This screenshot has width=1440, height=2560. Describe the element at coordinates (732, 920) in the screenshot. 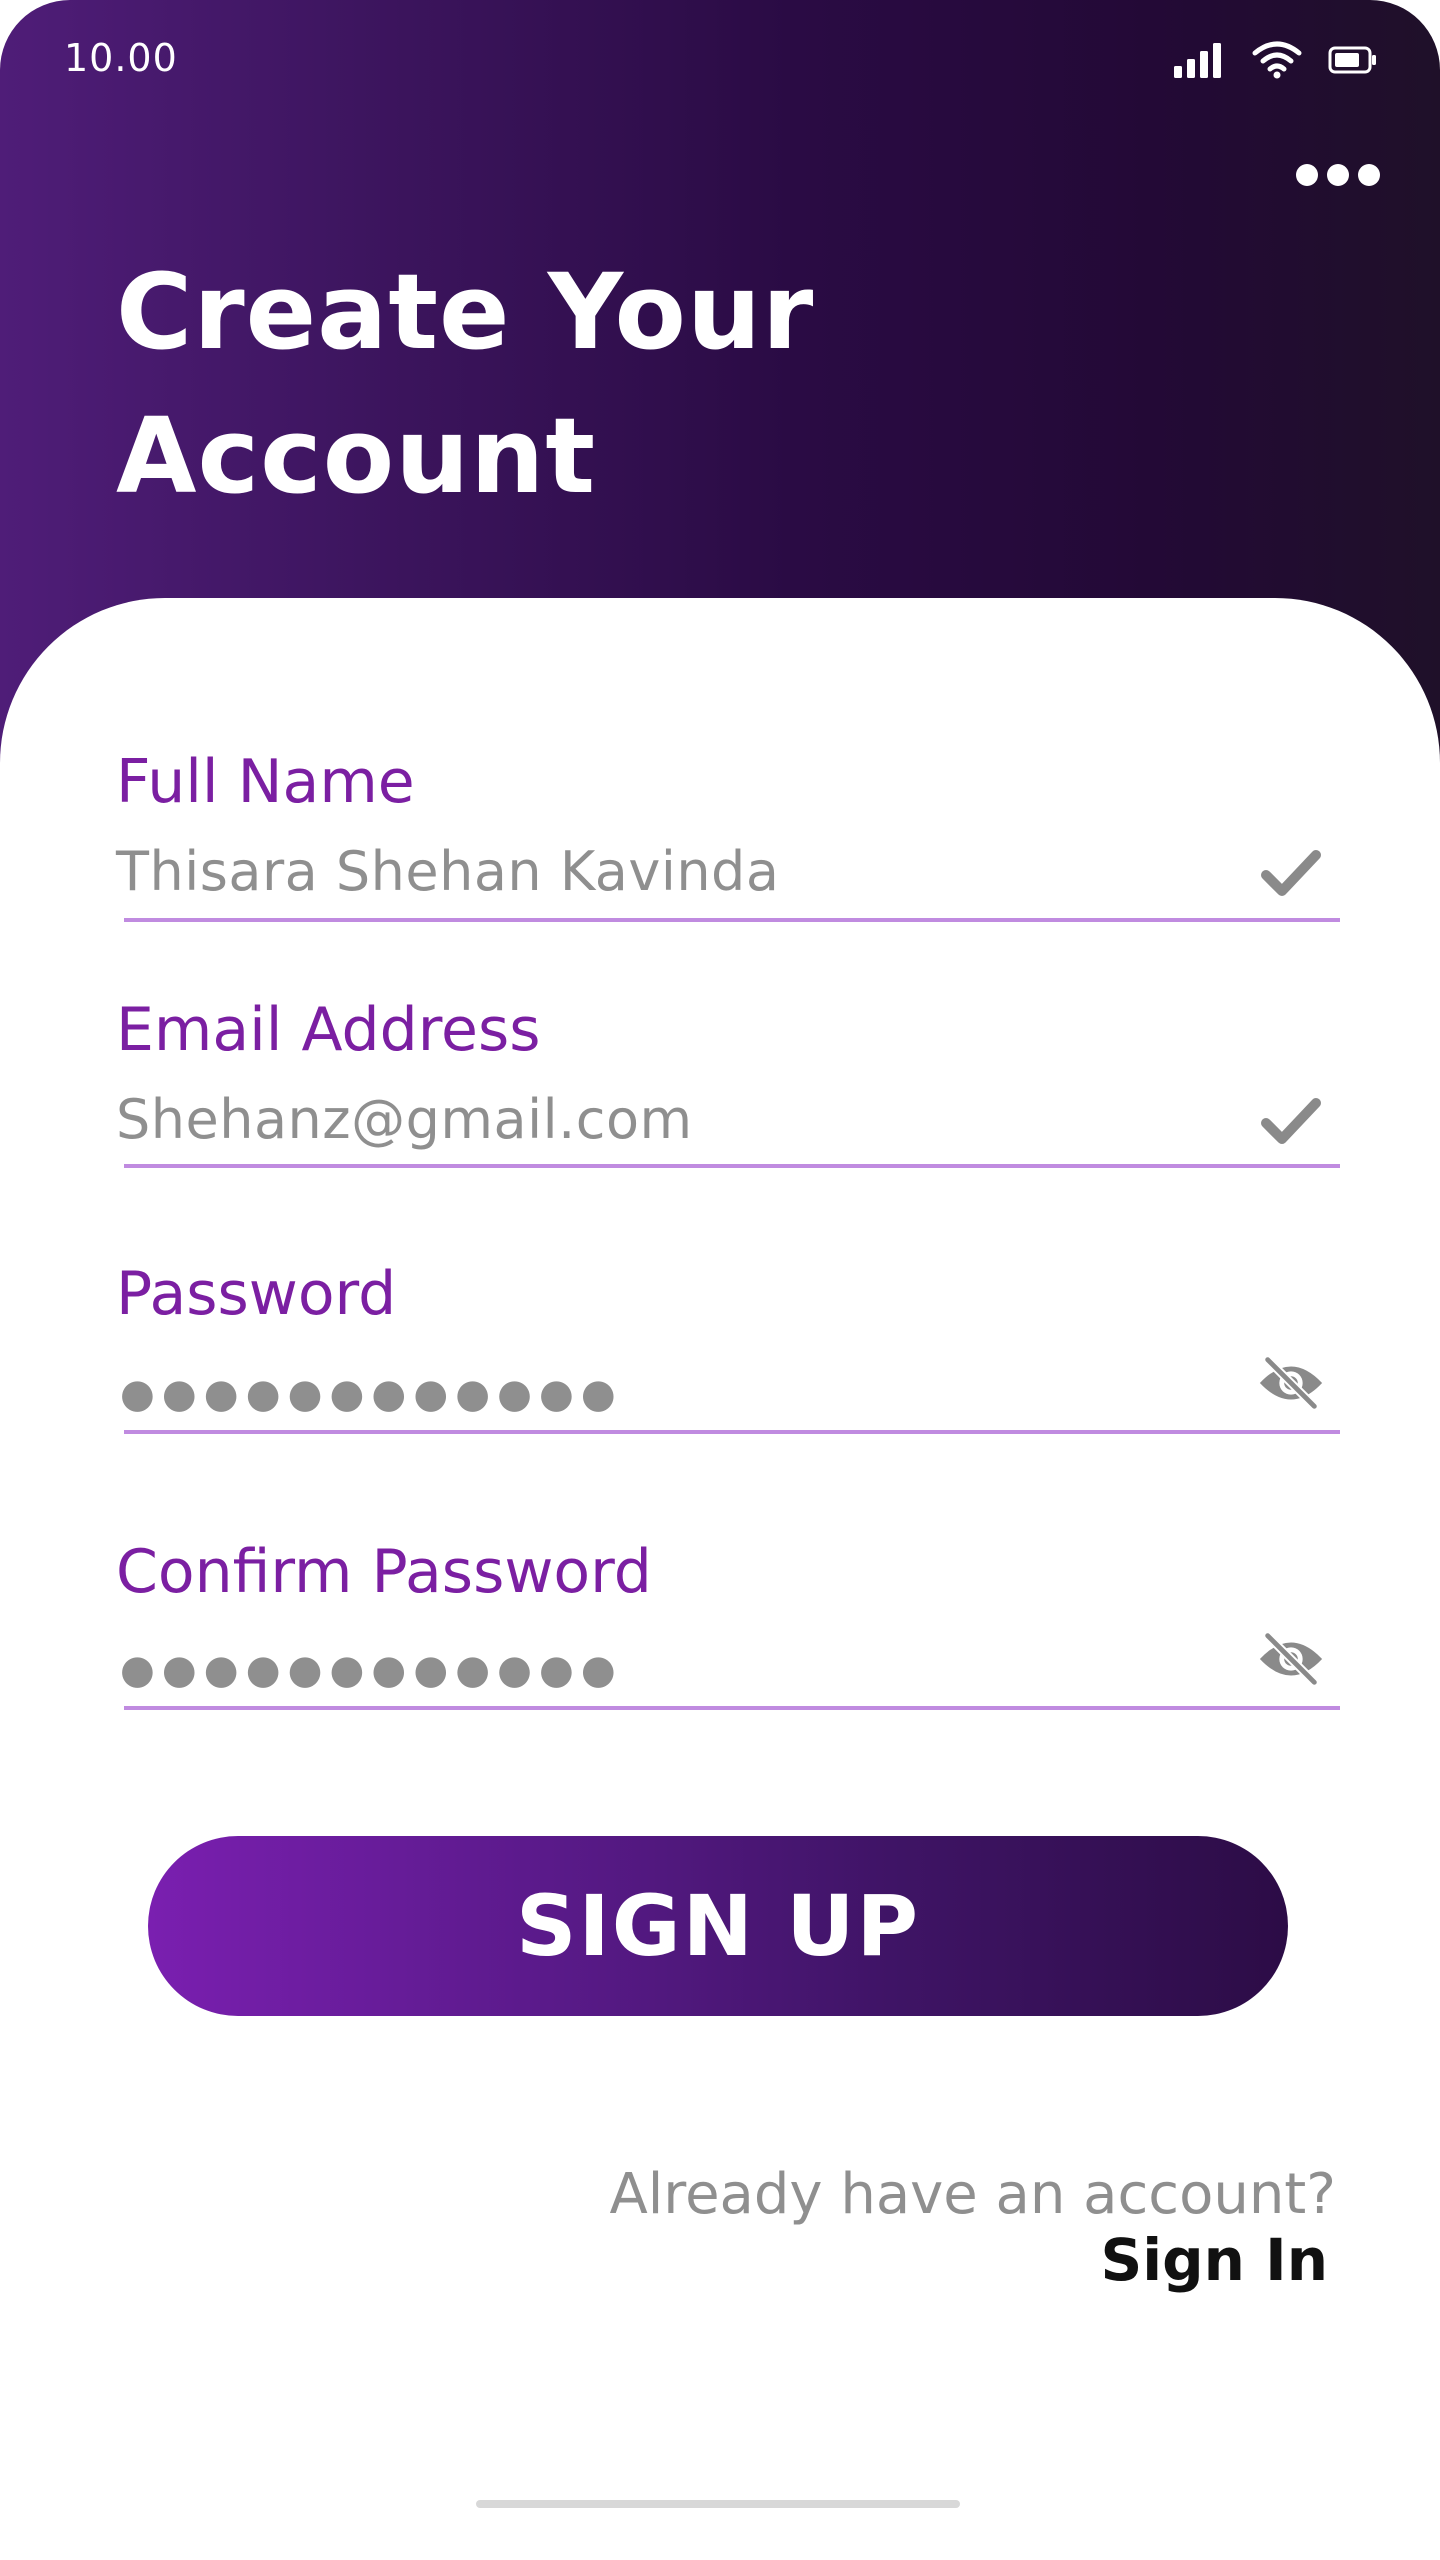

I see `full-name-underline` at that location.